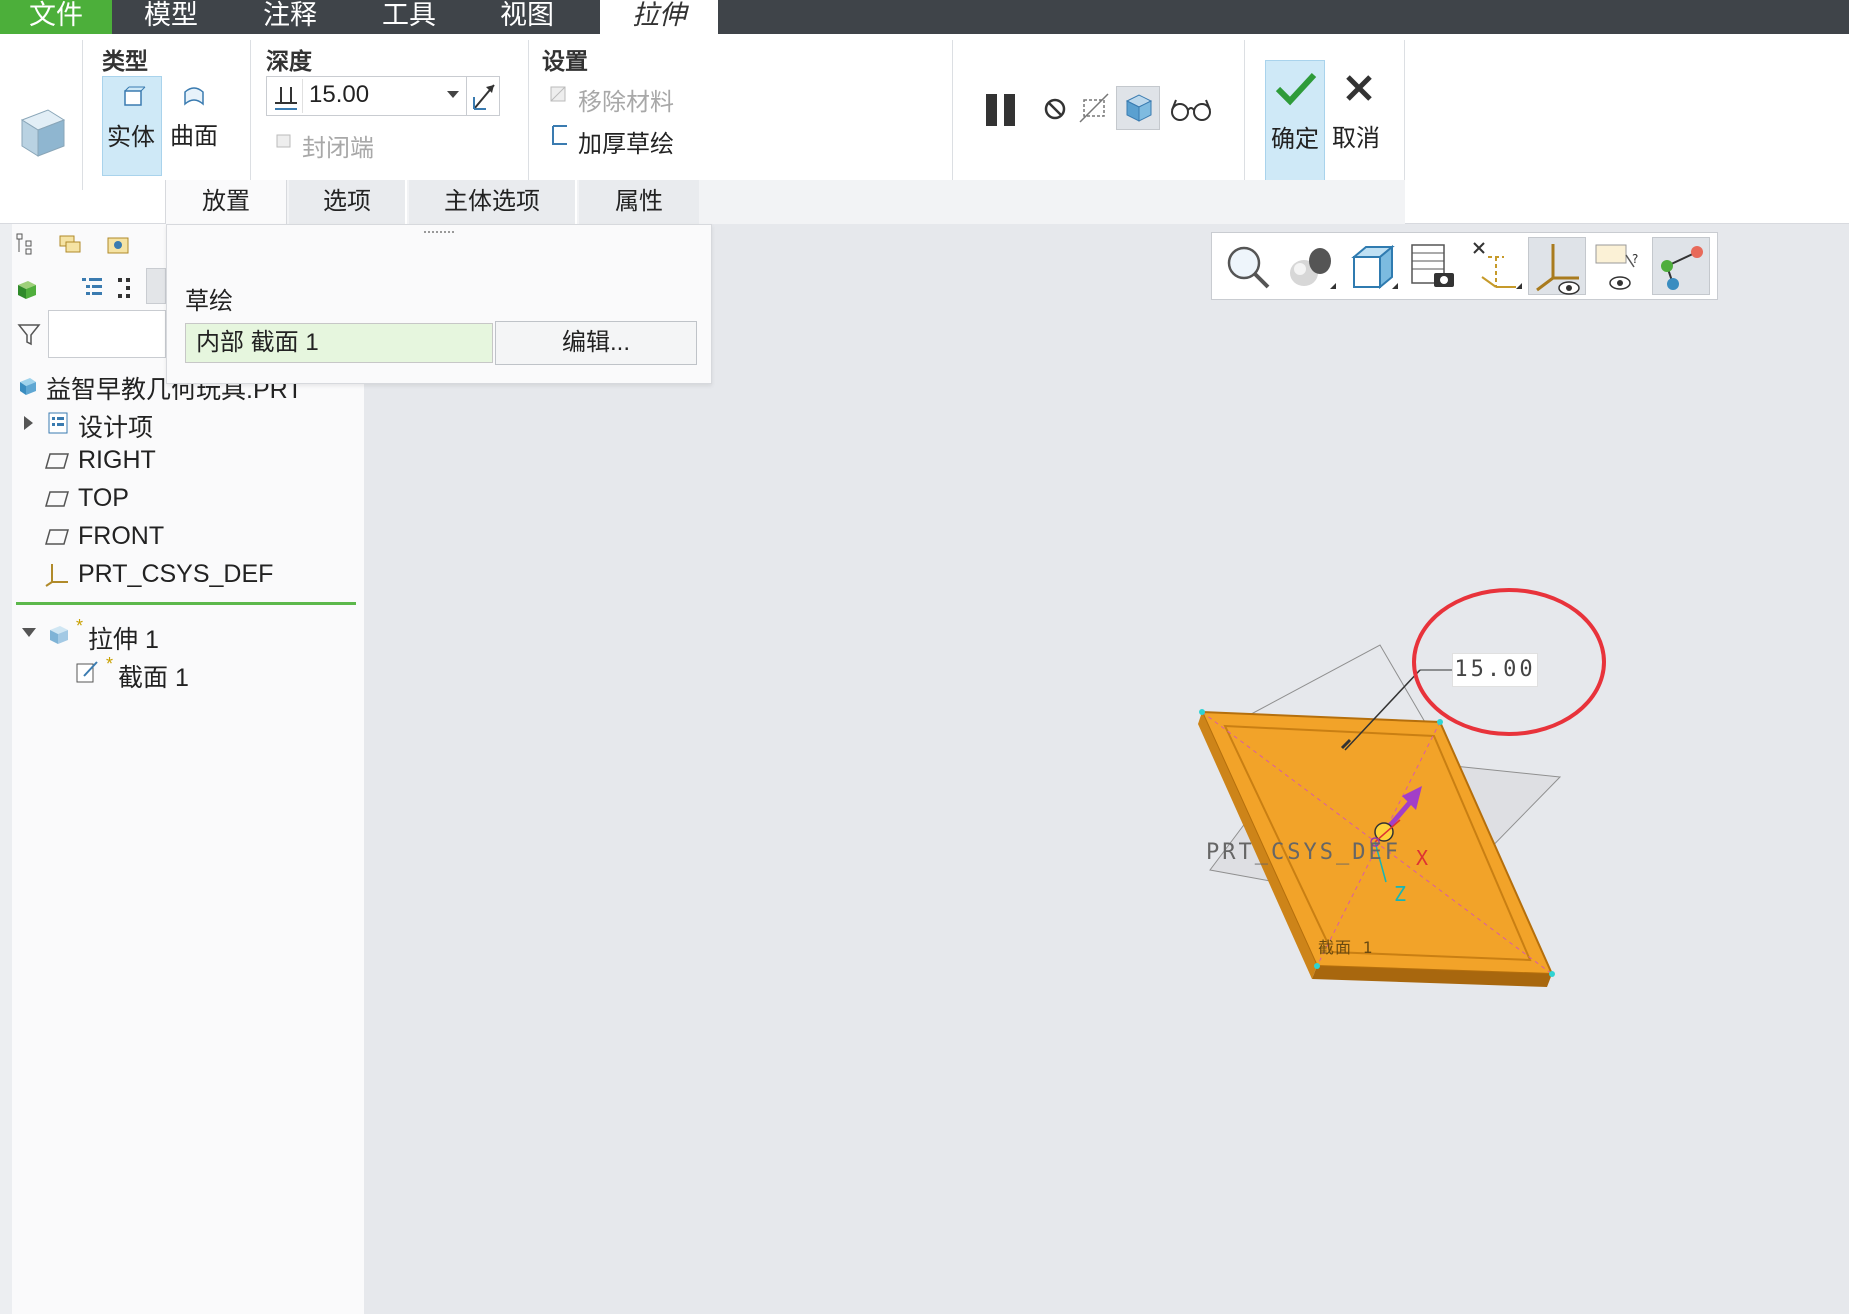  What do you see at coordinates (1247, 266) in the screenshot?
I see `zoom-icon` at bounding box center [1247, 266].